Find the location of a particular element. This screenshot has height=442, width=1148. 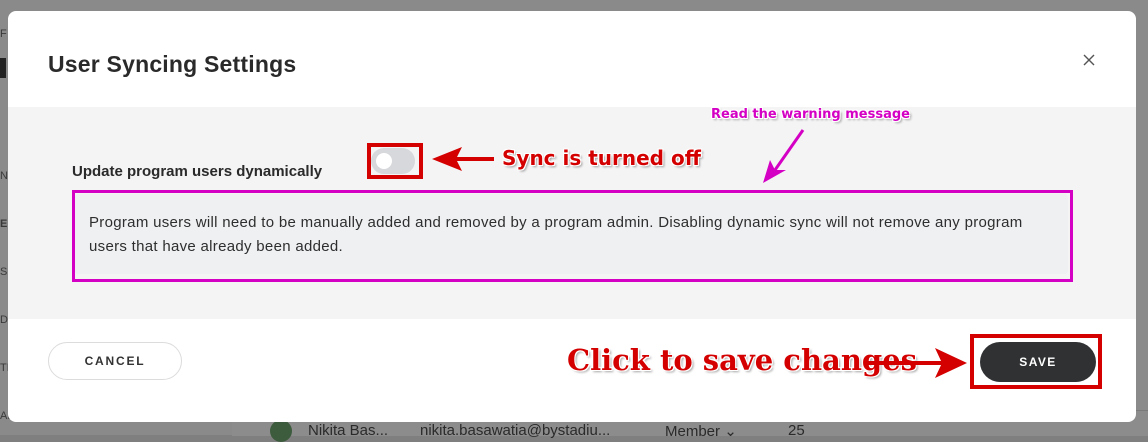

role-select: Member ⌄ is located at coordinates (701, 431).